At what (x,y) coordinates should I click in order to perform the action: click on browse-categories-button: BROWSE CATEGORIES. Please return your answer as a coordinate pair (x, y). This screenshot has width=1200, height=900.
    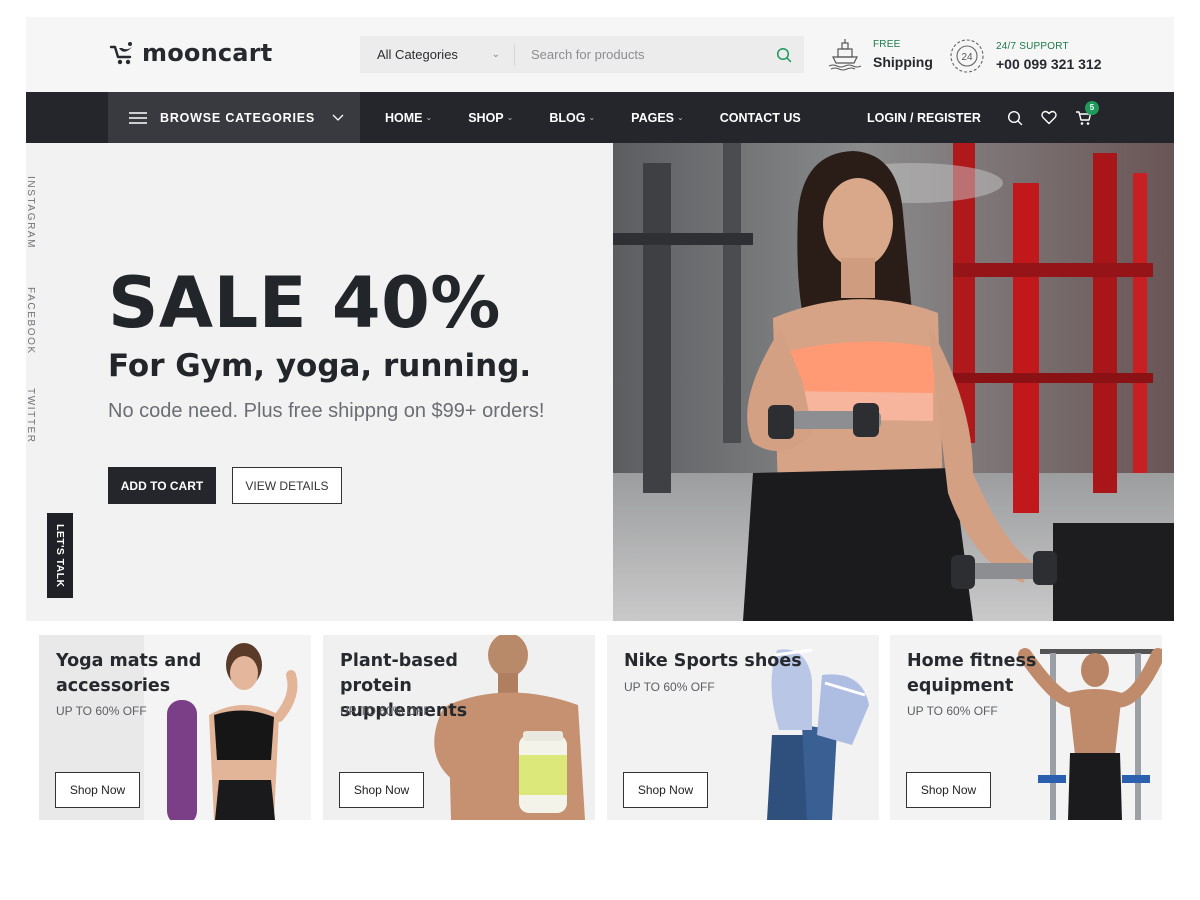
    Looking at the image, I should click on (234, 117).